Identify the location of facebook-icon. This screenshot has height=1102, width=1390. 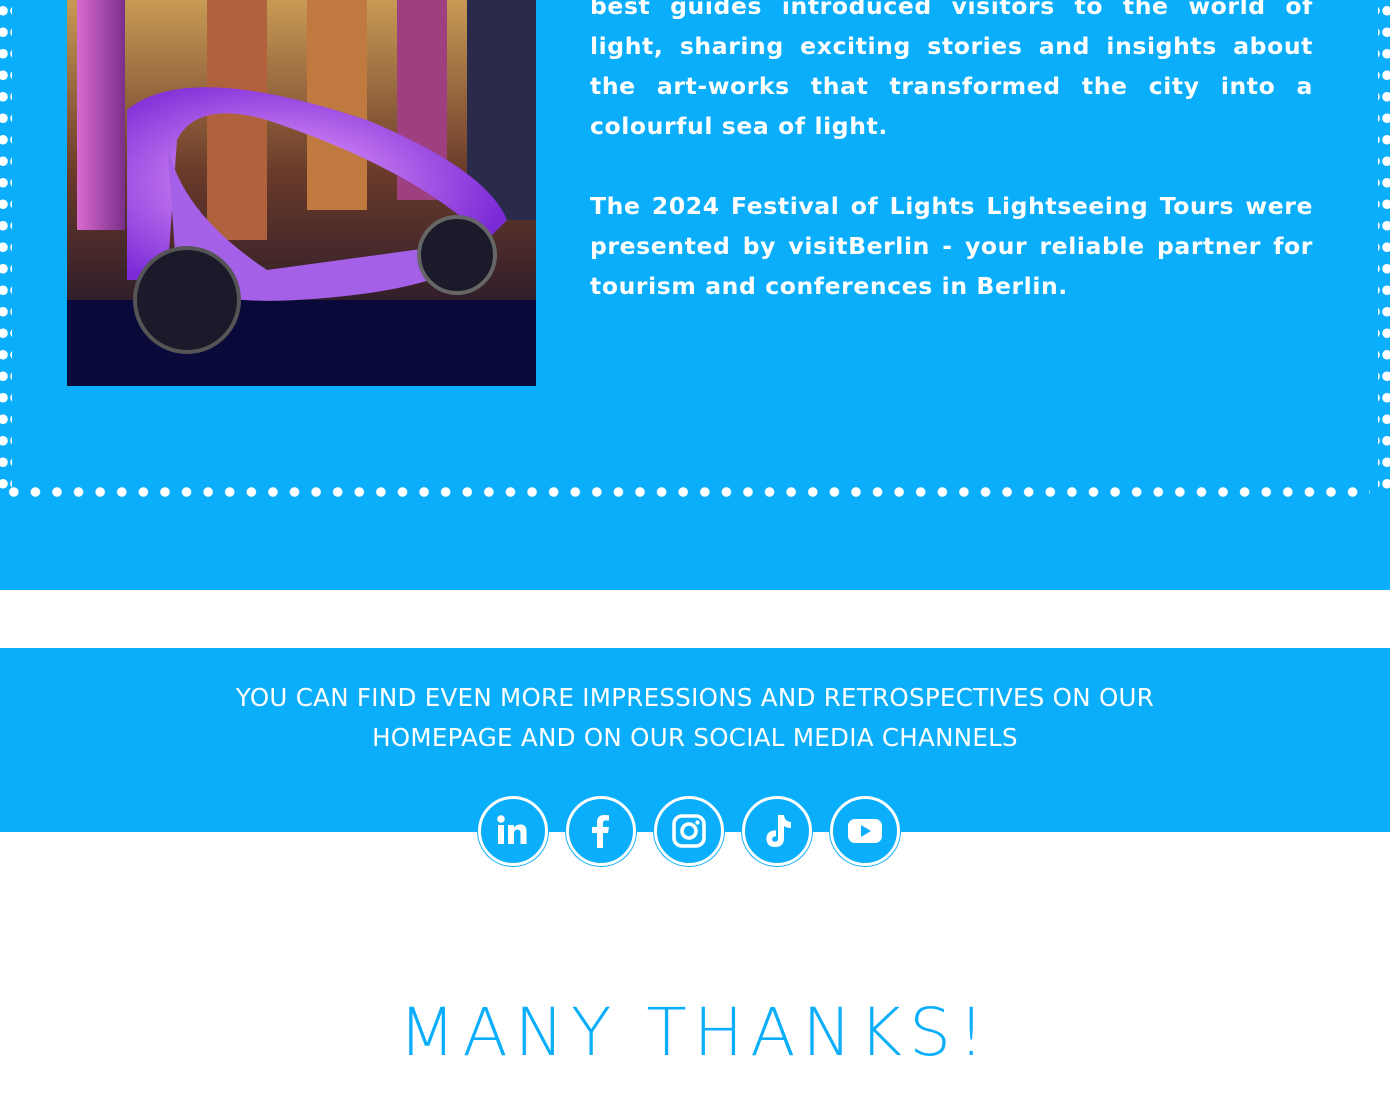
(601, 831).